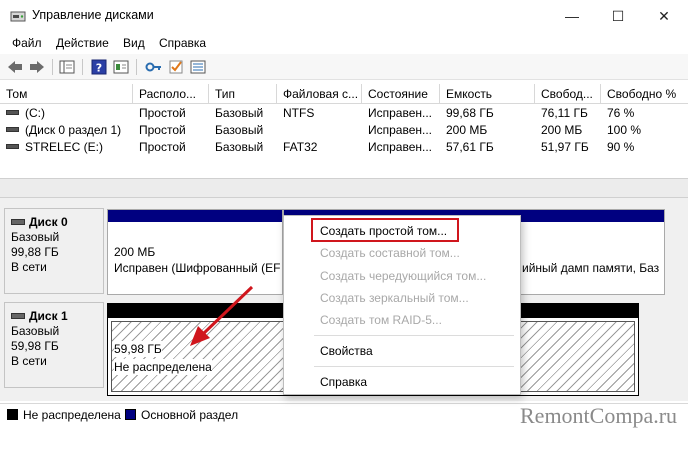 Image resolution: width=688 pixels, height=451 pixels. Describe the element at coordinates (621, 147) in the screenshot. I see `volume-free-percent: 90 %` at that location.